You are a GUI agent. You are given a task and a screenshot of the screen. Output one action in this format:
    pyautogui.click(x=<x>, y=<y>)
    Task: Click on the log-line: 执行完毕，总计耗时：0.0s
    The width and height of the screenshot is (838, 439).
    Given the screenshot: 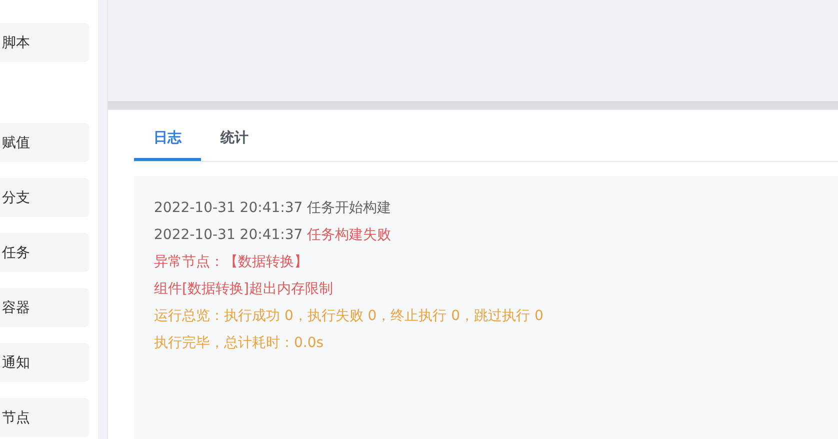 What is the action you would take?
    pyautogui.click(x=239, y=343)
    